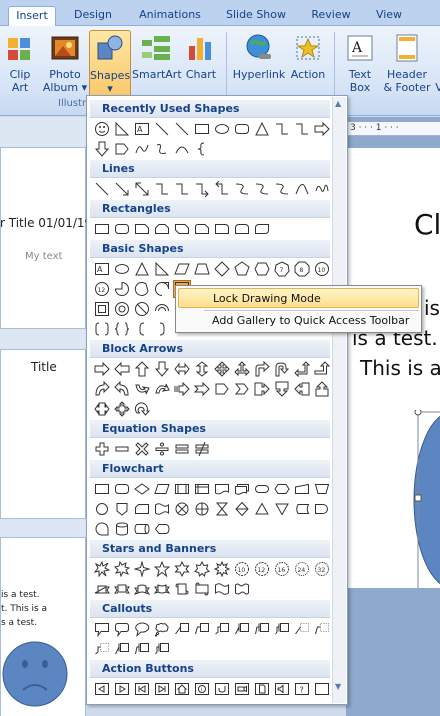 The image size is (440, 716). Describe the element at coordinates (427, 224) in the screenshot. I see `slide-title-text: Cl` at that location.